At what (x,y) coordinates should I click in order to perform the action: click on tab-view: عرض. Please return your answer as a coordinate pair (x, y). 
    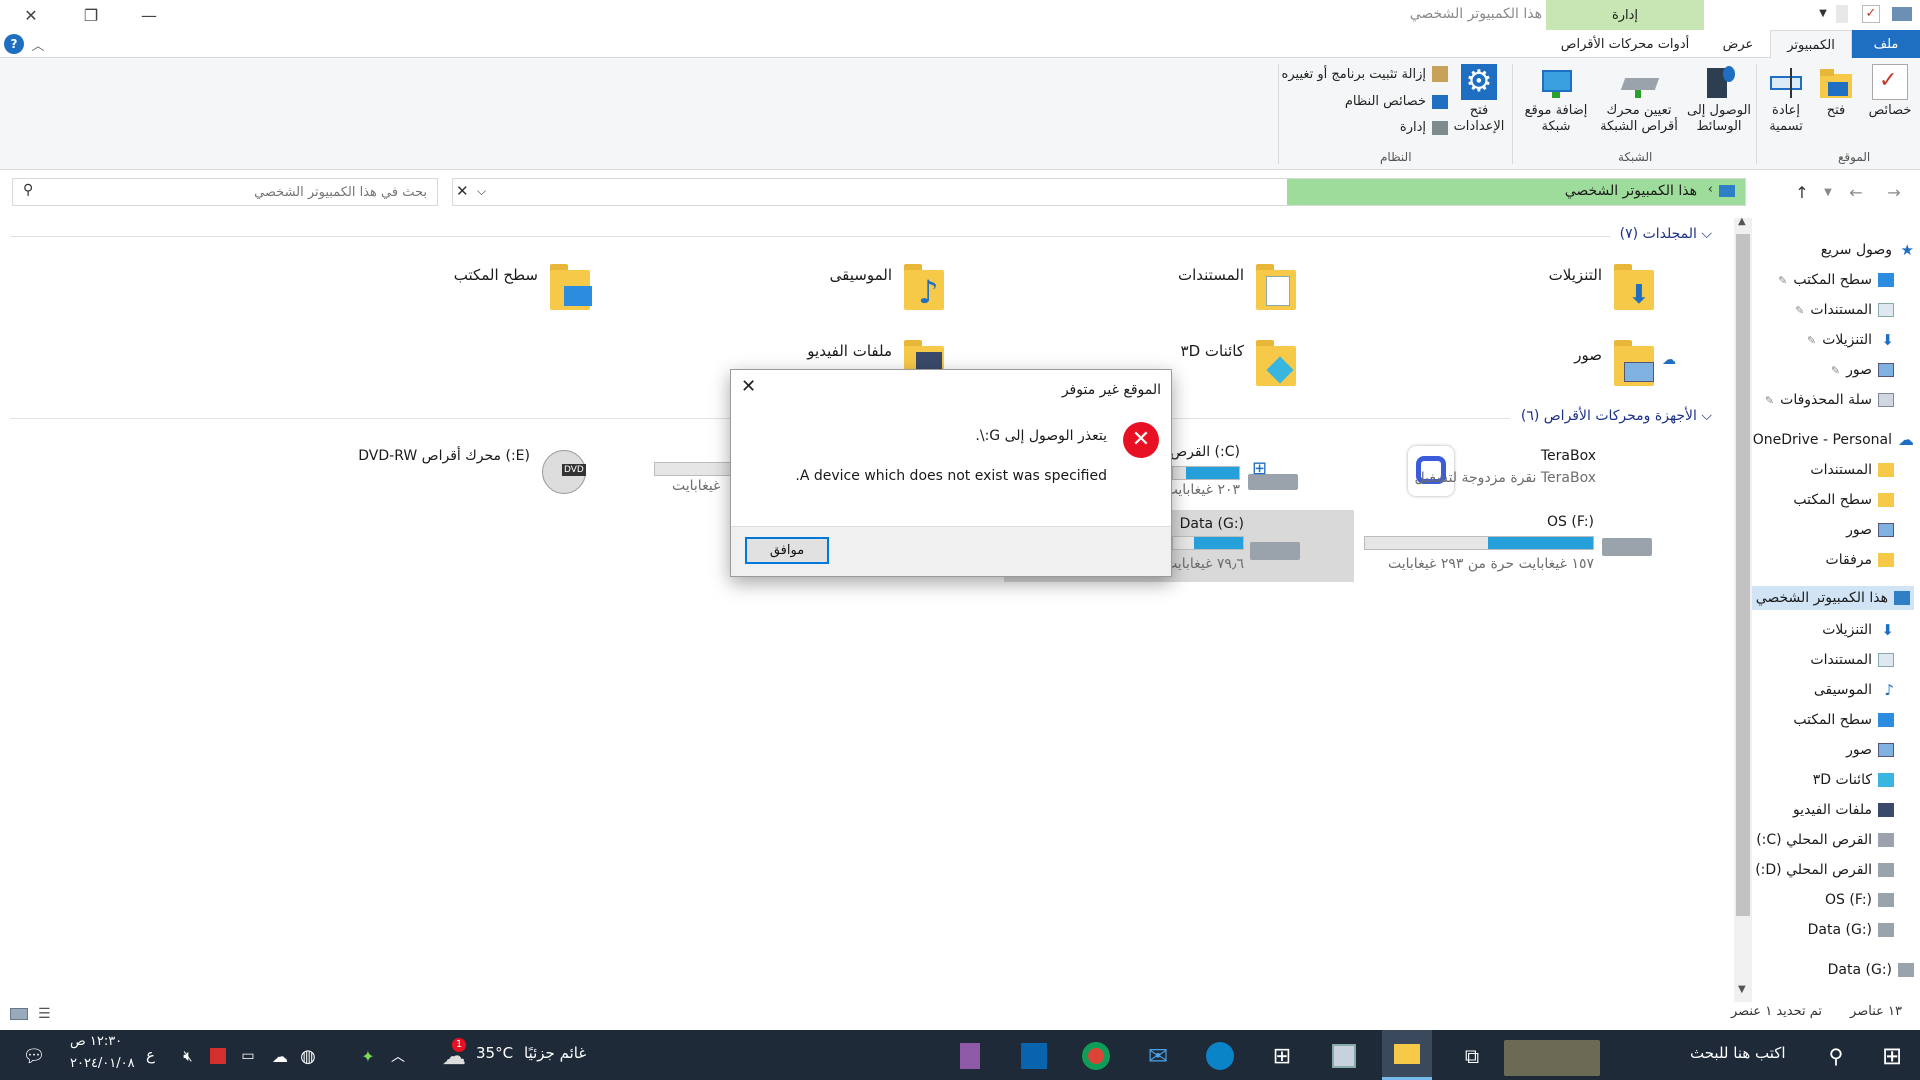
    Looking at the image, I should click on (1738, 44).